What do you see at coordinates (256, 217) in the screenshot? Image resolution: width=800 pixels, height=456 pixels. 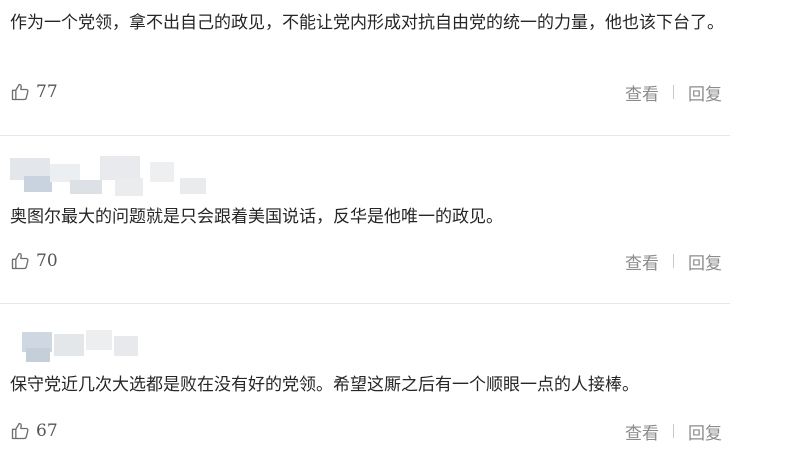 I see `comment-text: 奥图尔最大的问题就是只会跟着美国说话，反华是他唯一的政见。` at bounding box center [256, 217].